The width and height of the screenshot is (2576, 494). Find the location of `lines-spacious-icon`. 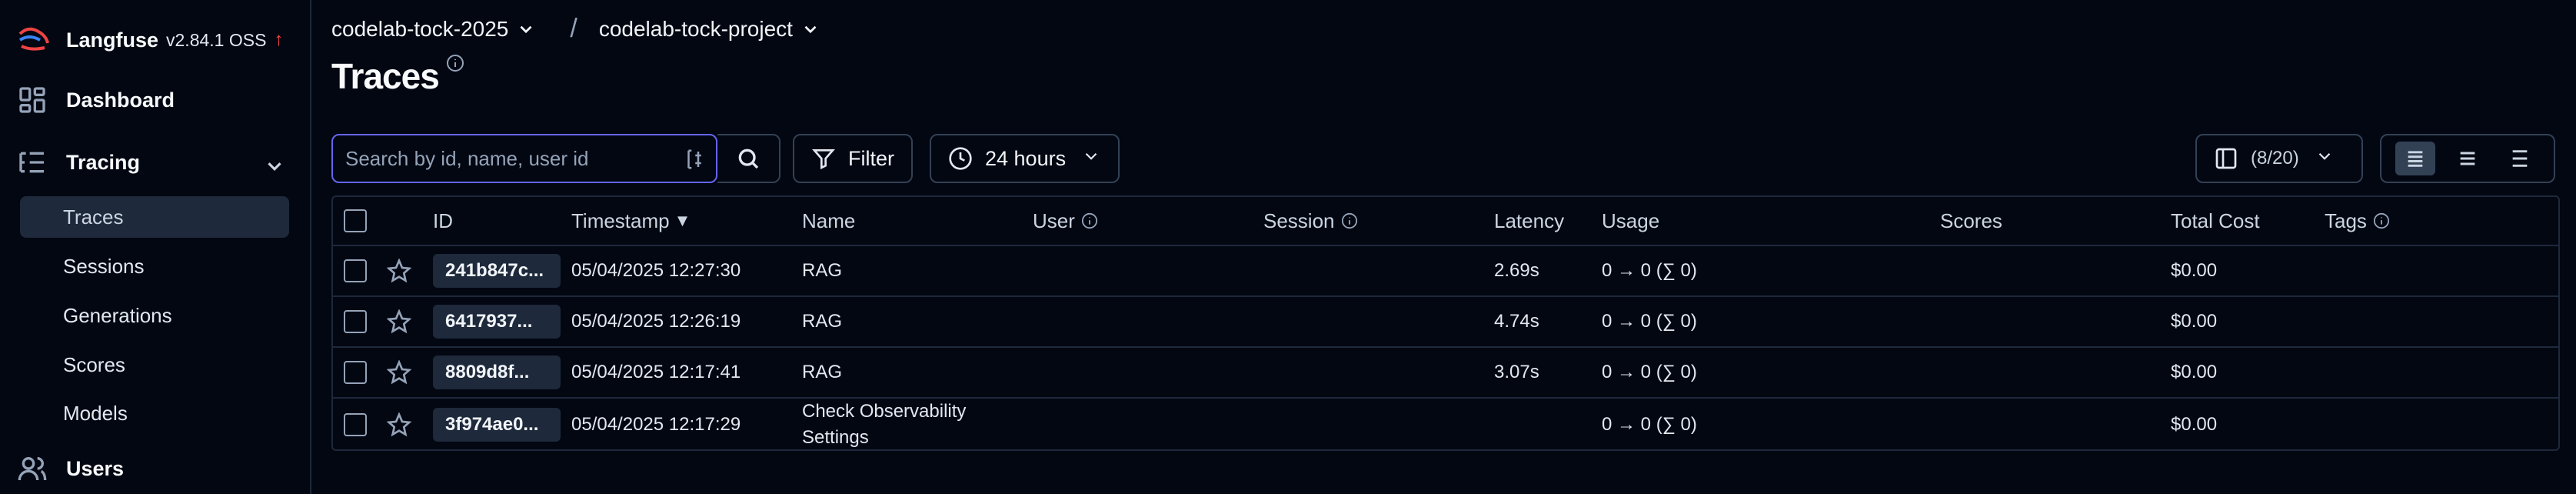

lines-spacious-icon is located at coordinates (2520, 158).